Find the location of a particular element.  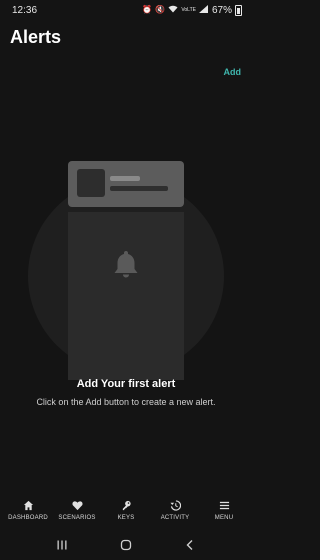

system-home-button is located at coordinates (126, 545).